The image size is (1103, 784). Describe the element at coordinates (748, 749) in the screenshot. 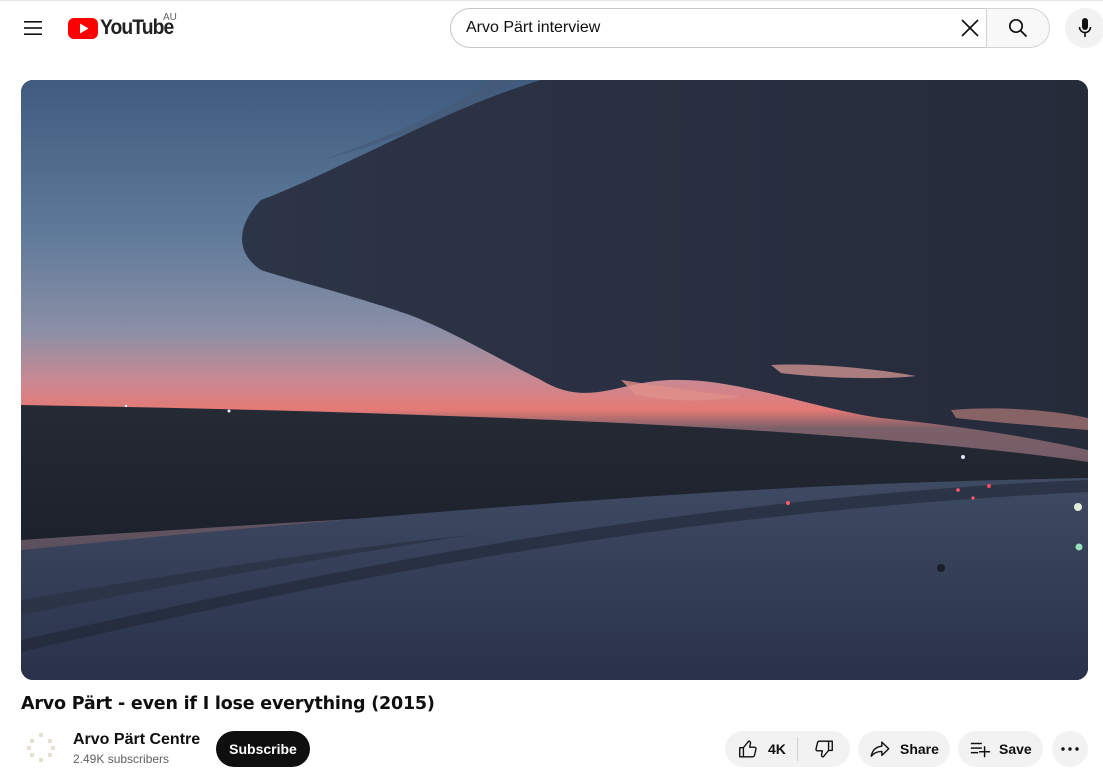

I see `thumbs-up-icon` at that location.